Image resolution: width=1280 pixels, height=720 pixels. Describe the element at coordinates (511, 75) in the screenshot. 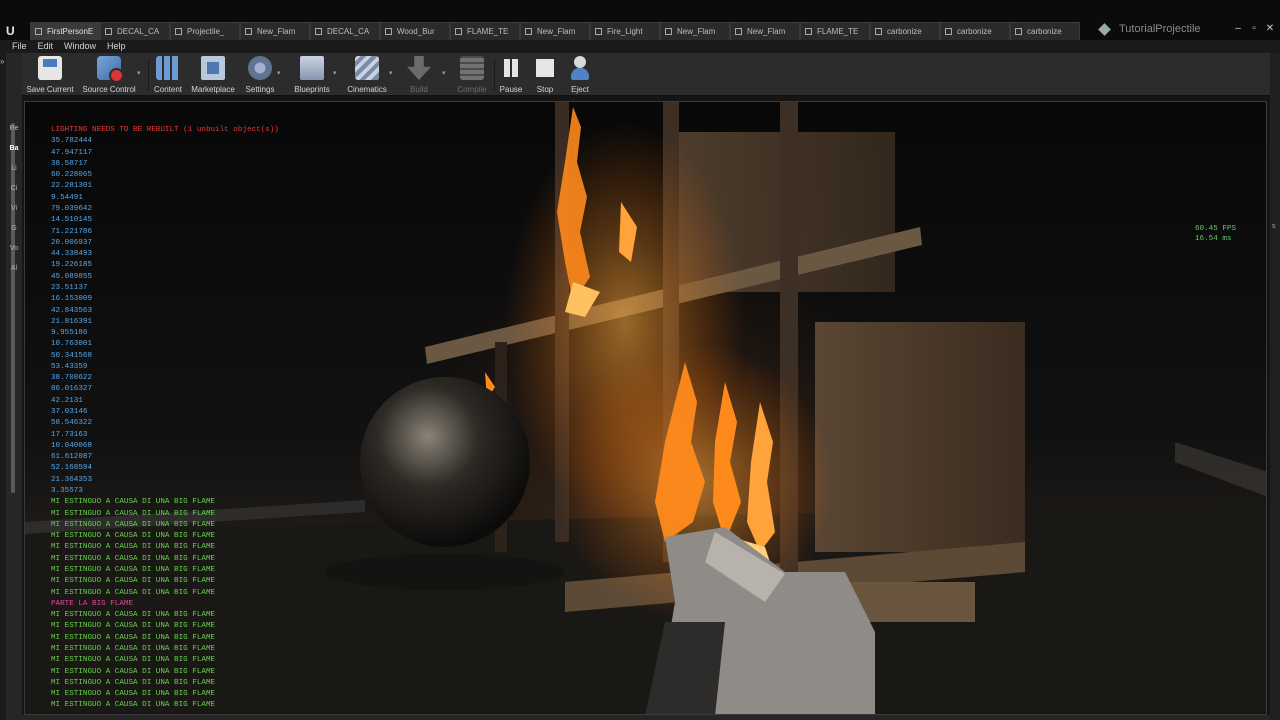

I see `pause-button: Pause` at that location.